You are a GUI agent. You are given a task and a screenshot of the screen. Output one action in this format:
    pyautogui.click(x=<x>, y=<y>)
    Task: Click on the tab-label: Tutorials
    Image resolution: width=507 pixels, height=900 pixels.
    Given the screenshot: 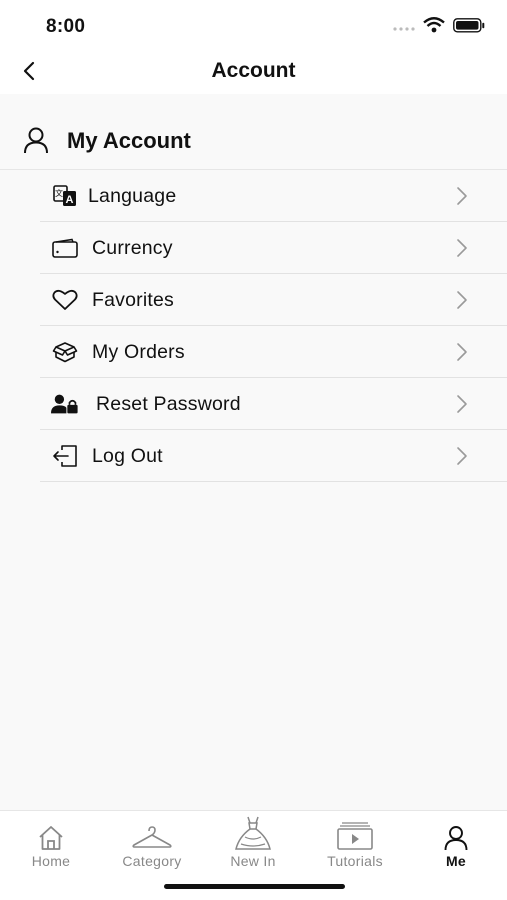 What is the action you would take?
    pyautogui.click(x=355, y=861)
    